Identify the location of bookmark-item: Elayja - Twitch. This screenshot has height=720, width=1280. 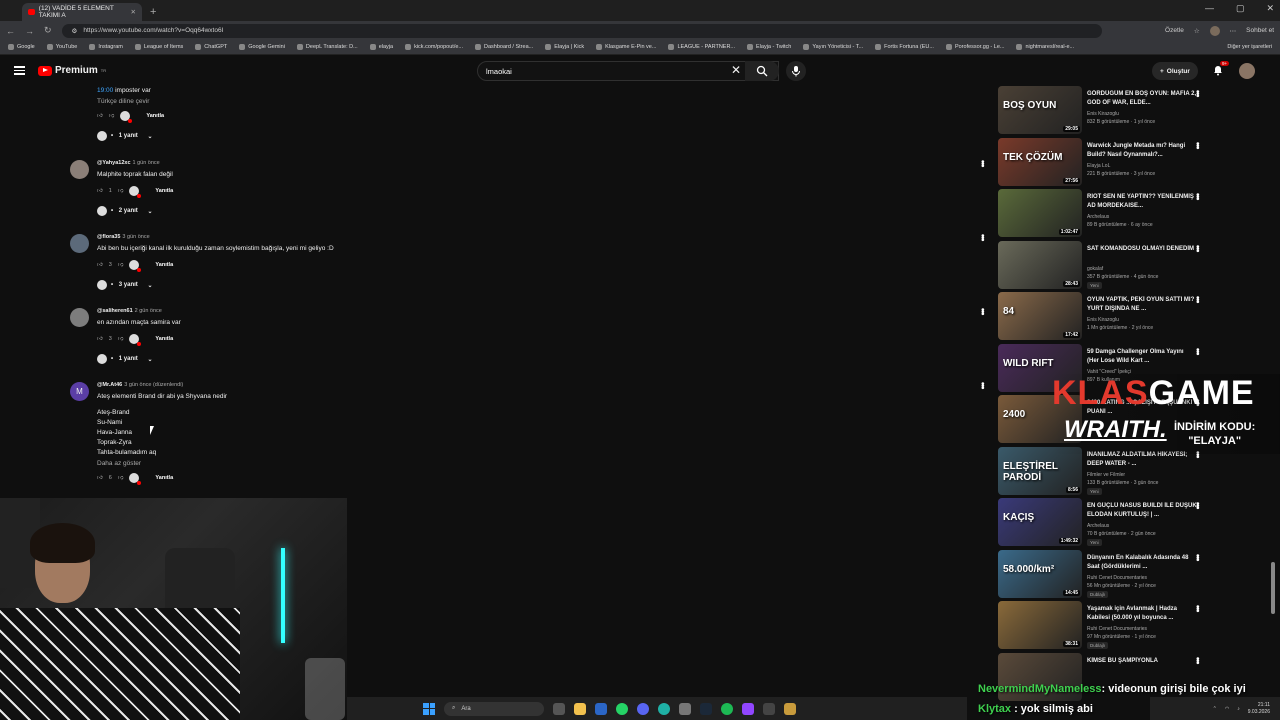
(769, 47).